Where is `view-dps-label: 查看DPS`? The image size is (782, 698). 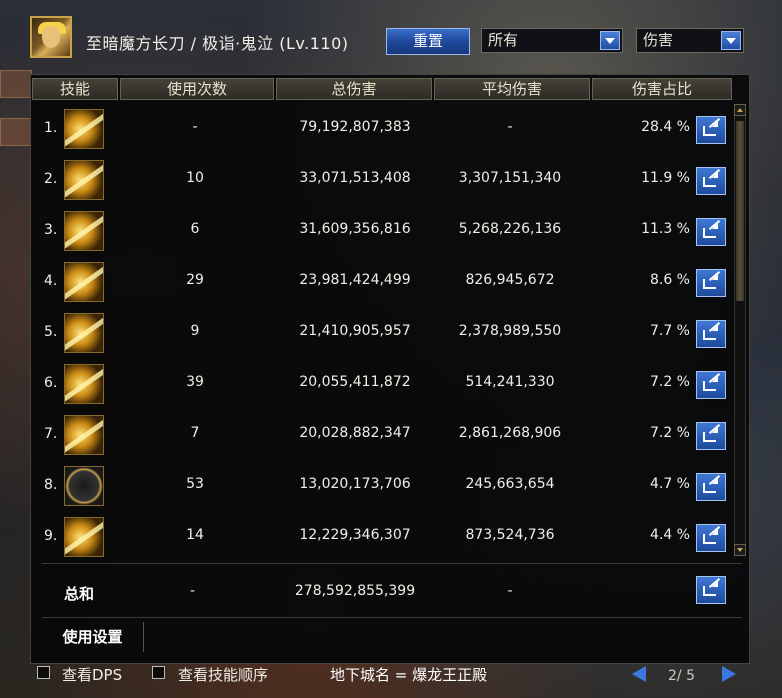 view-dps-label: 查看DPS is located at coordinates (92, 675).